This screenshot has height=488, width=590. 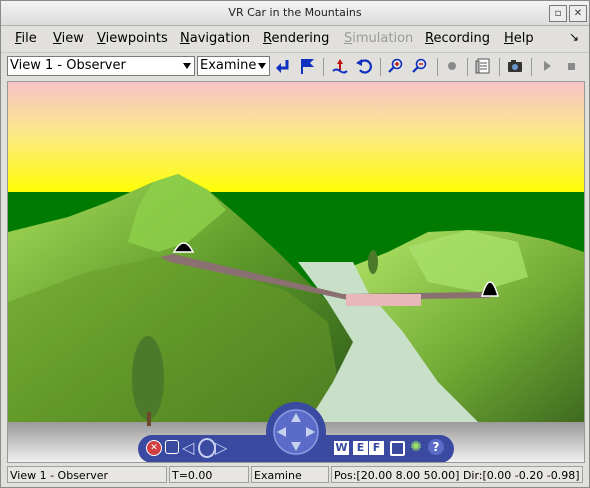 What do you see at coordinates (154, 448) in the screenshot?
I see `close-panel-icon: ✕` at bounding box center [154, 448].